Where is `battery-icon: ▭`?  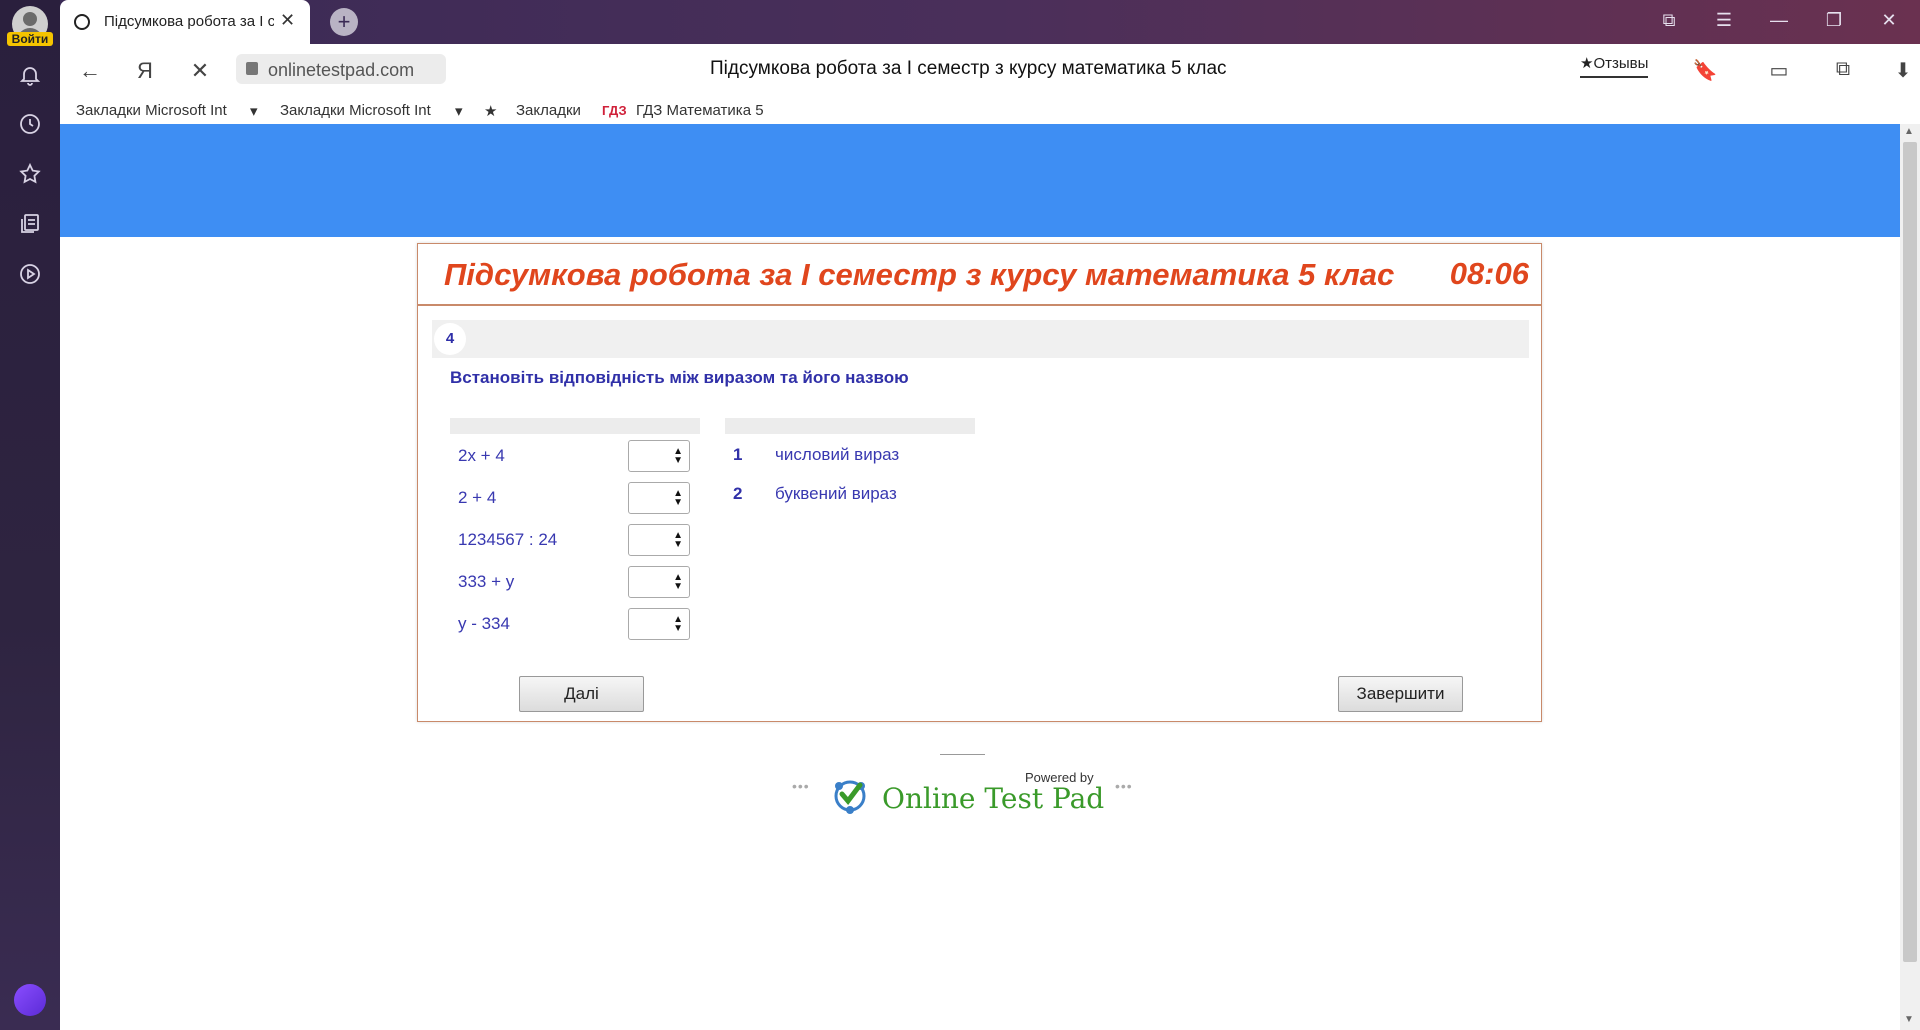 battery-icon: ▭ is located at coordinates (1779, 70).